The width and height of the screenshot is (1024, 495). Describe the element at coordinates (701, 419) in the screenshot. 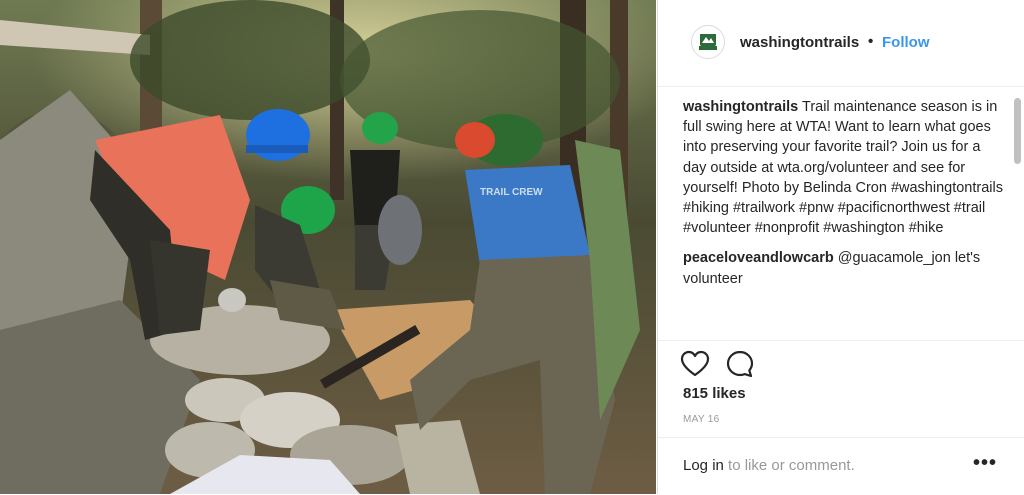

I see `post-date: MAY 16` at that location.